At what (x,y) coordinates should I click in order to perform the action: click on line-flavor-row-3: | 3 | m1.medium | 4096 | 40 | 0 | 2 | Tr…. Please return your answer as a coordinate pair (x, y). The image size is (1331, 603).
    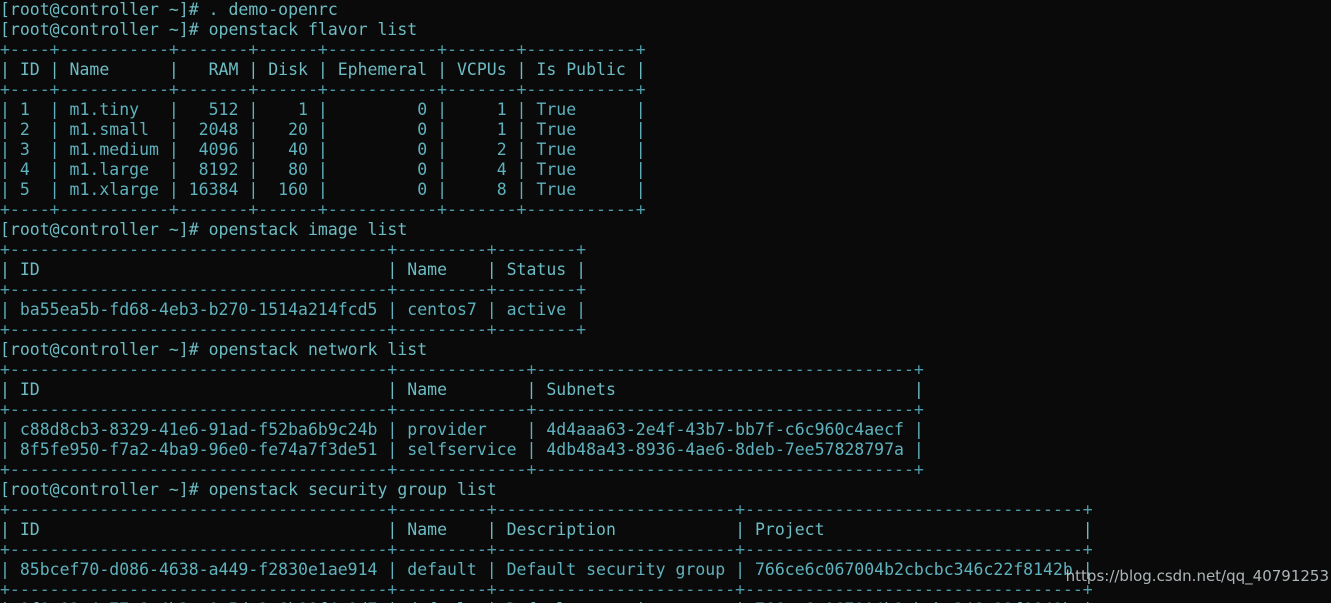
    Looking at the image, I should click on (323, 149).